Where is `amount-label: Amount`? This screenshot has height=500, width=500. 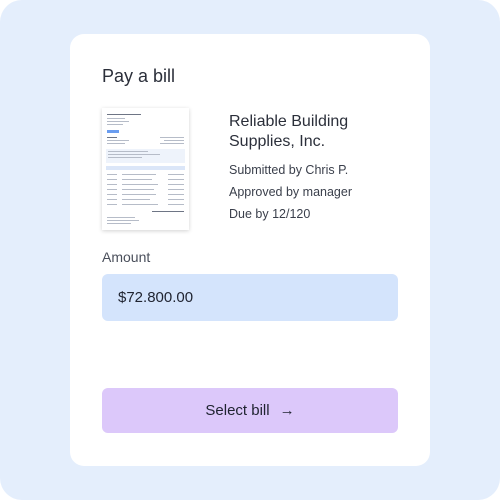
amount-label: Amount is located at coordinates (126, 257).